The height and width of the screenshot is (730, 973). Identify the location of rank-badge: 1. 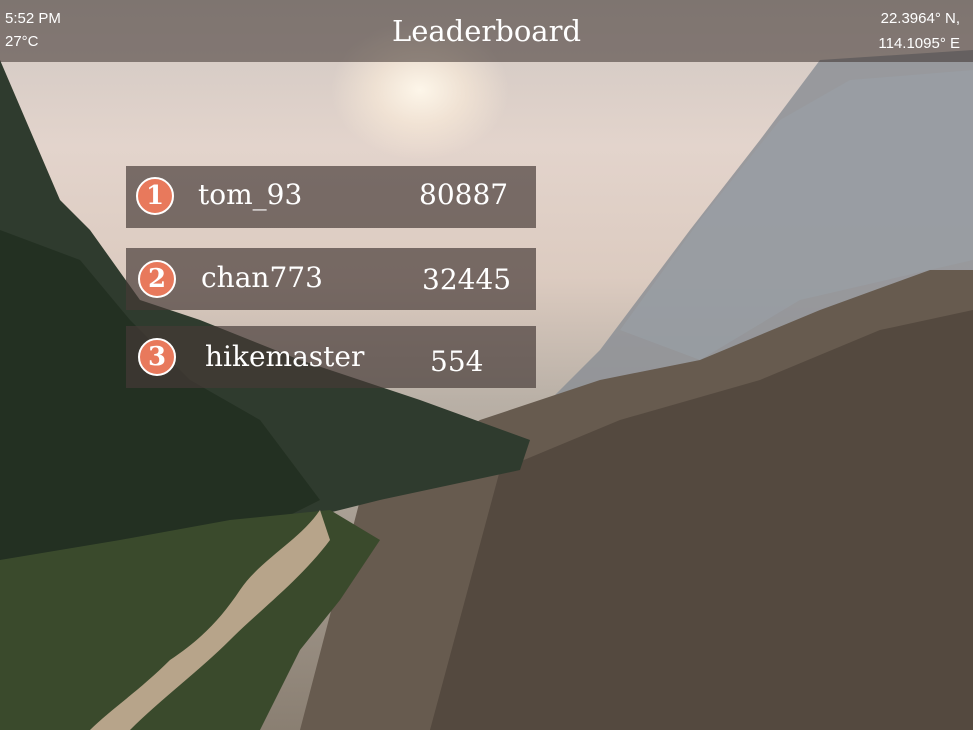
(155, 196).